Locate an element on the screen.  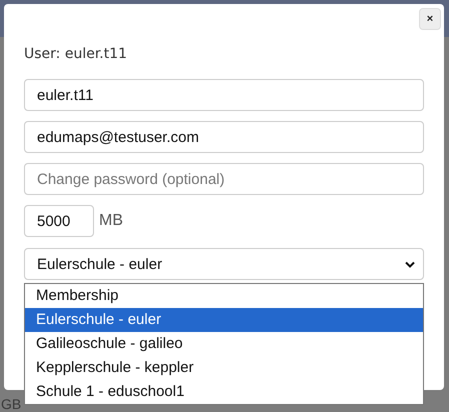
page-text: GB is located at coordinates (11, 404).